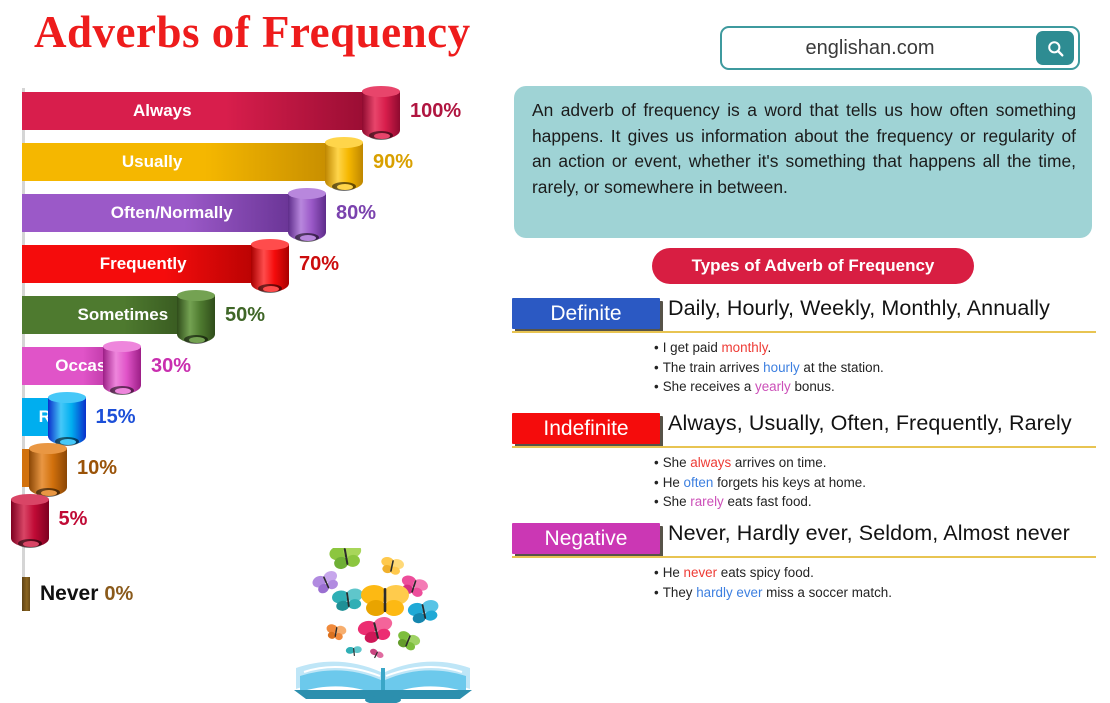  I want to click on bar-percent-label: 30%, so click(171, 366).